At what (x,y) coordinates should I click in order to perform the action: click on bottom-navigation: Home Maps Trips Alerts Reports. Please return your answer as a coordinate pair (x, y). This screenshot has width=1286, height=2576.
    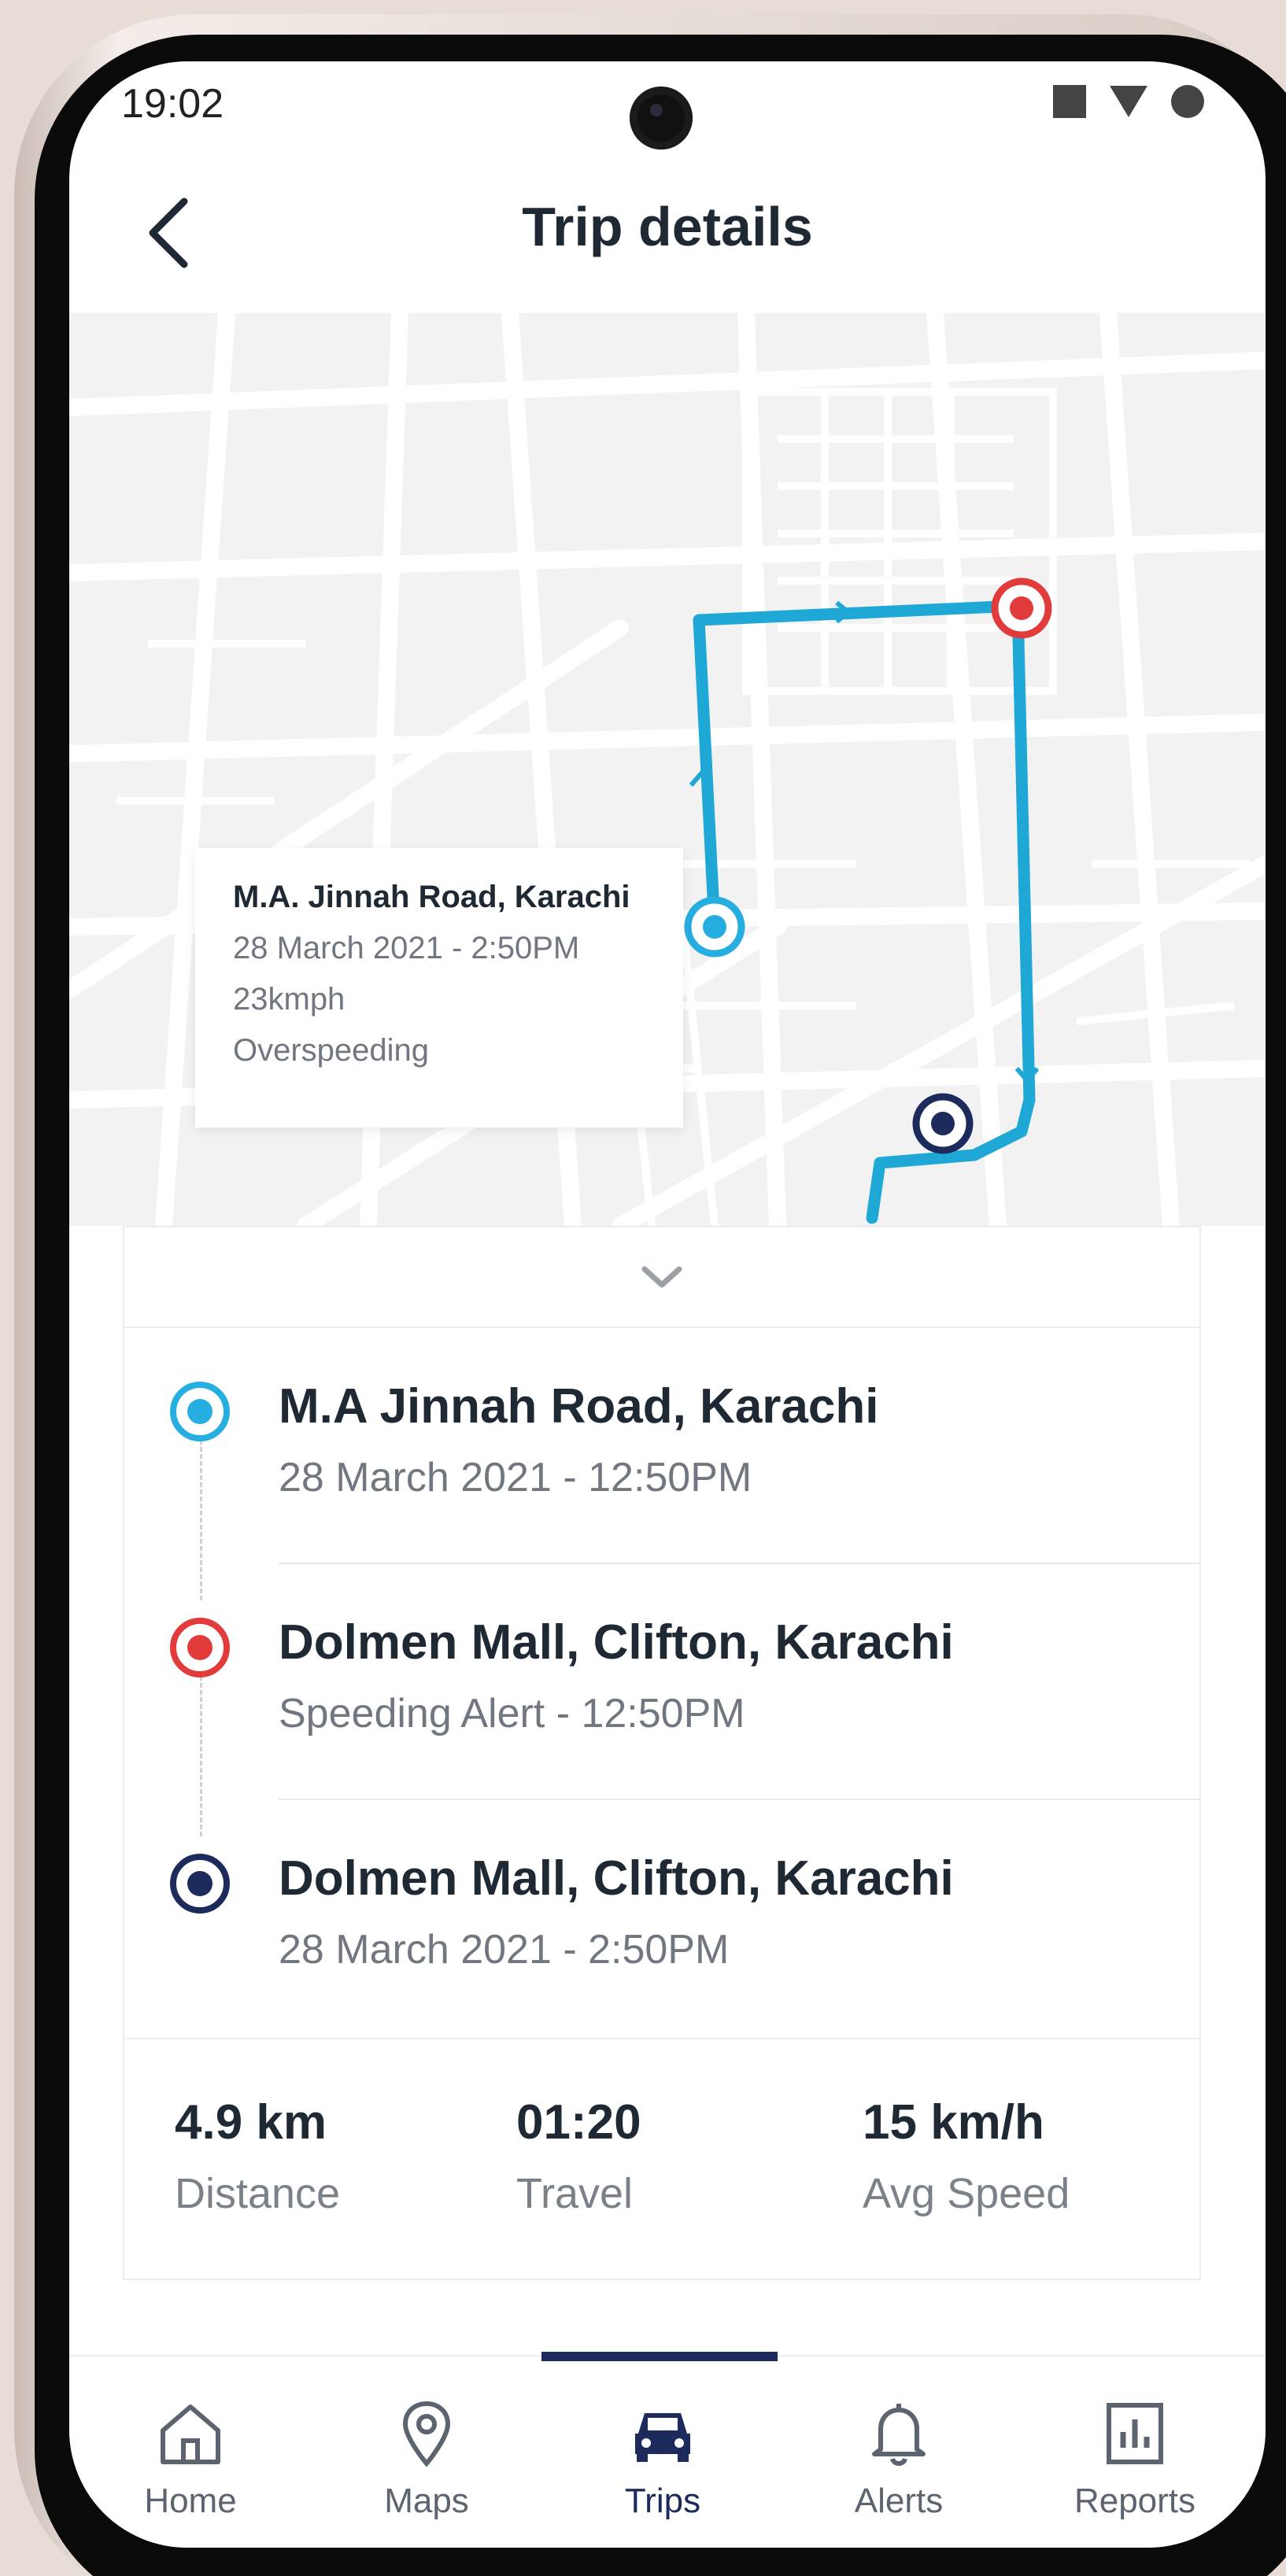
    Looking at the image, I should click on (667, 2450).